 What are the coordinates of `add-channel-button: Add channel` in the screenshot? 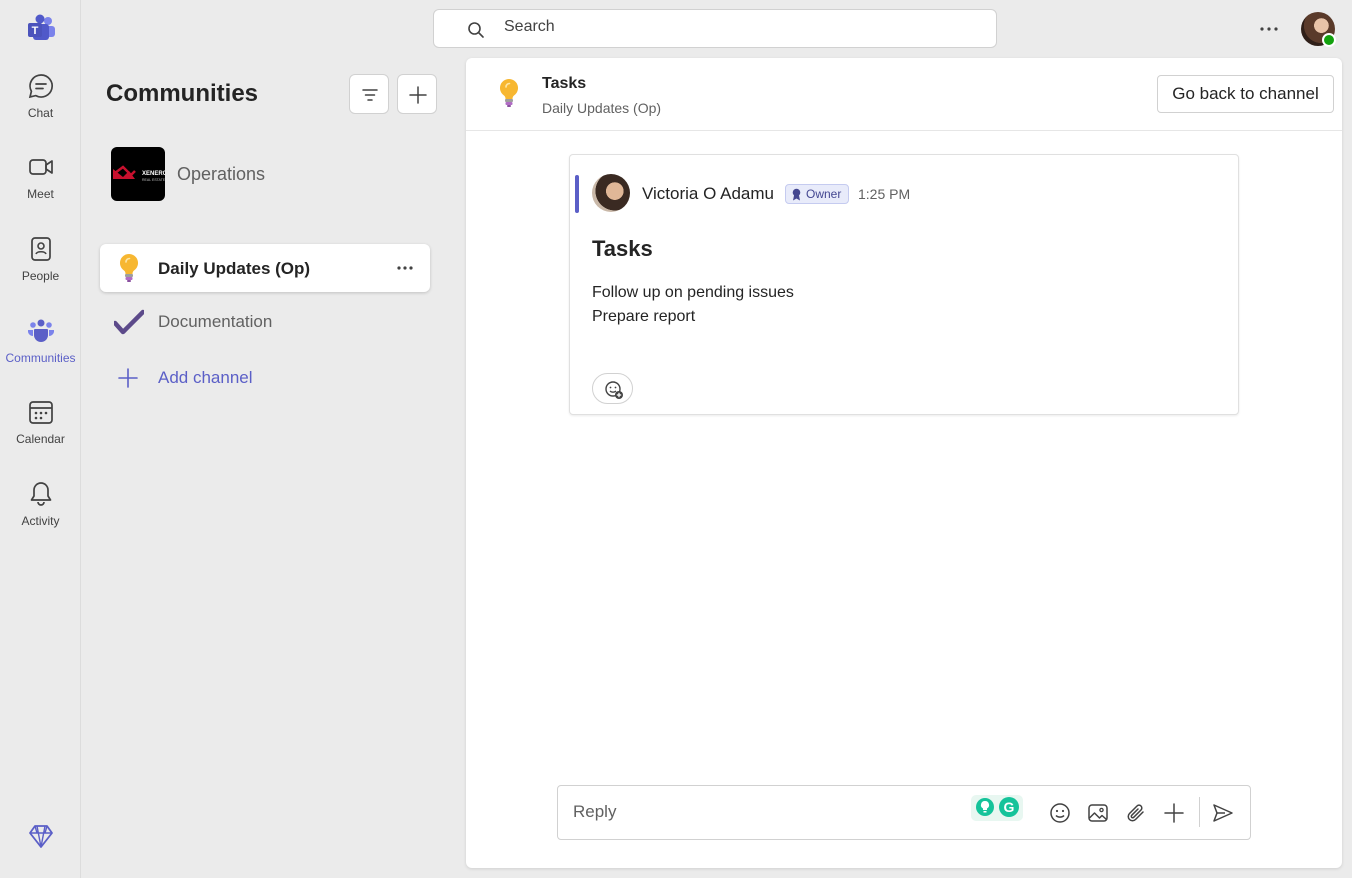 It's located at (265, 377).